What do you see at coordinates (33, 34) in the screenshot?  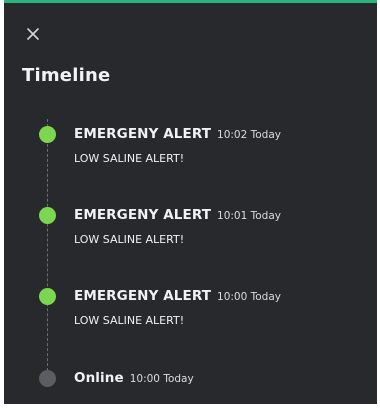 I see `close-icon` at bounding box center [33, 34].